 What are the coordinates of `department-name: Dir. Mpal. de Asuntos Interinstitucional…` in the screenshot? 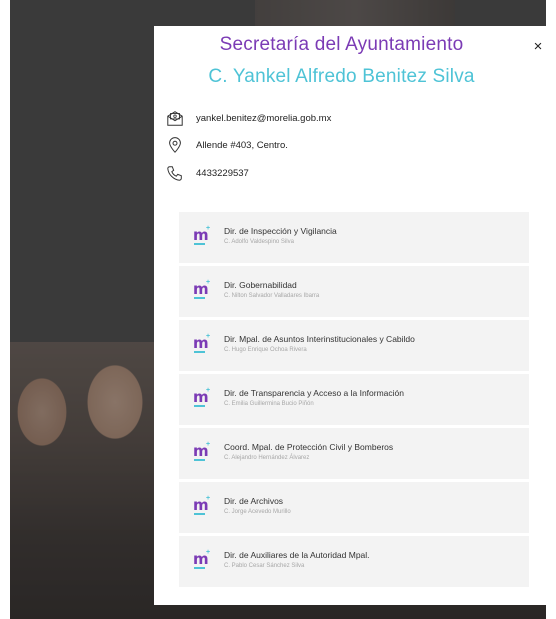 It's located at (319, 339).